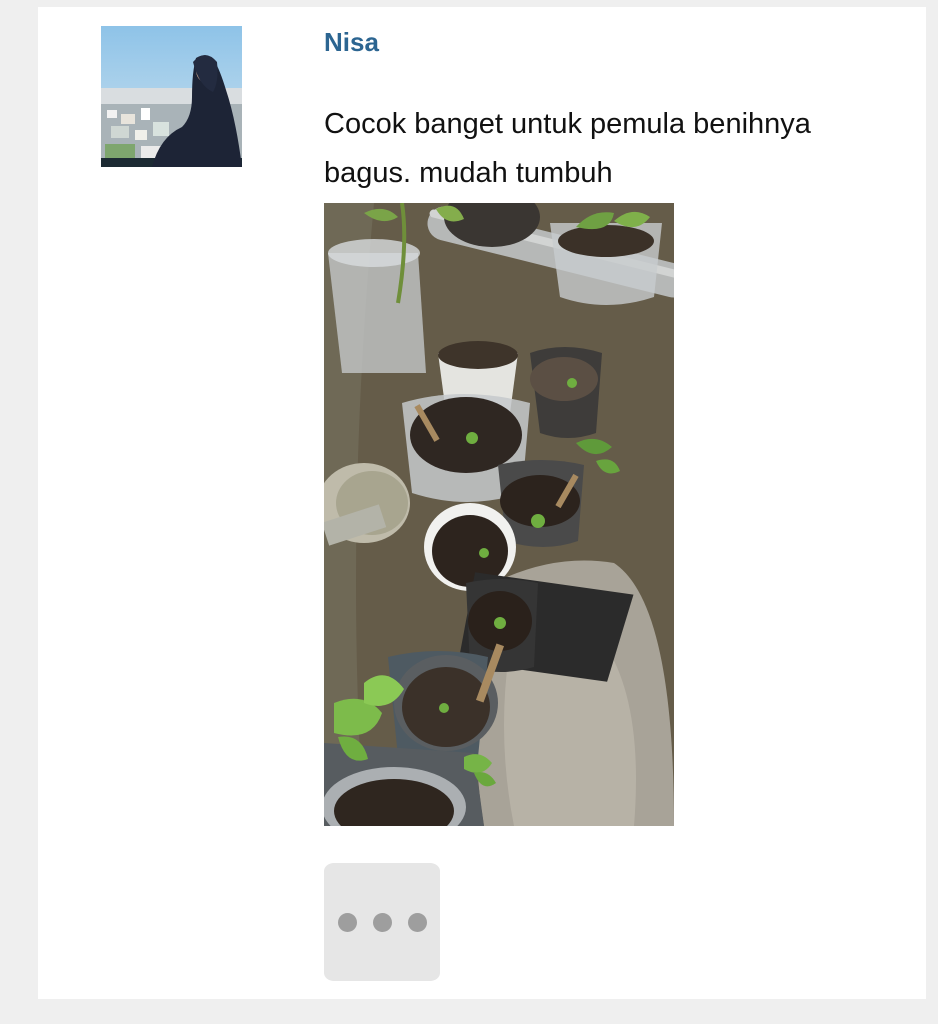  I want to click on user-avatar, so click(171, 96).